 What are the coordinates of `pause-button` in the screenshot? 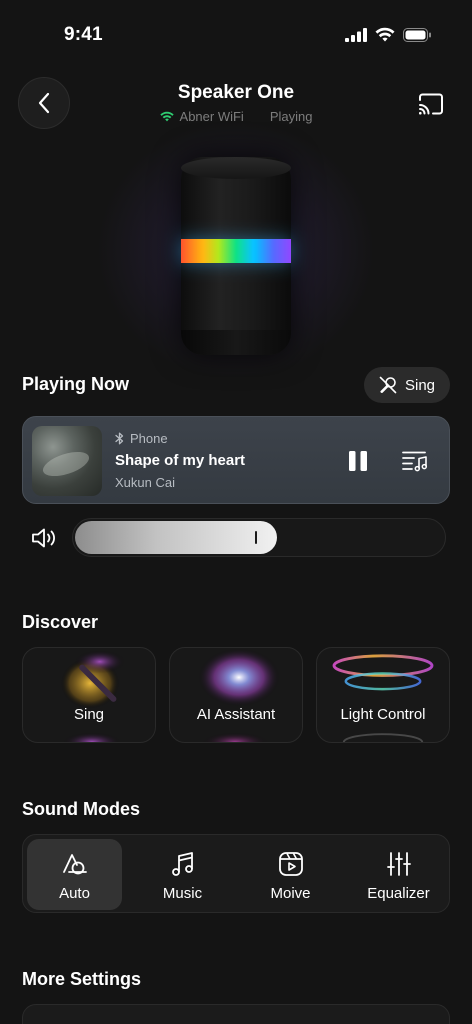 It's located at (358, 461).